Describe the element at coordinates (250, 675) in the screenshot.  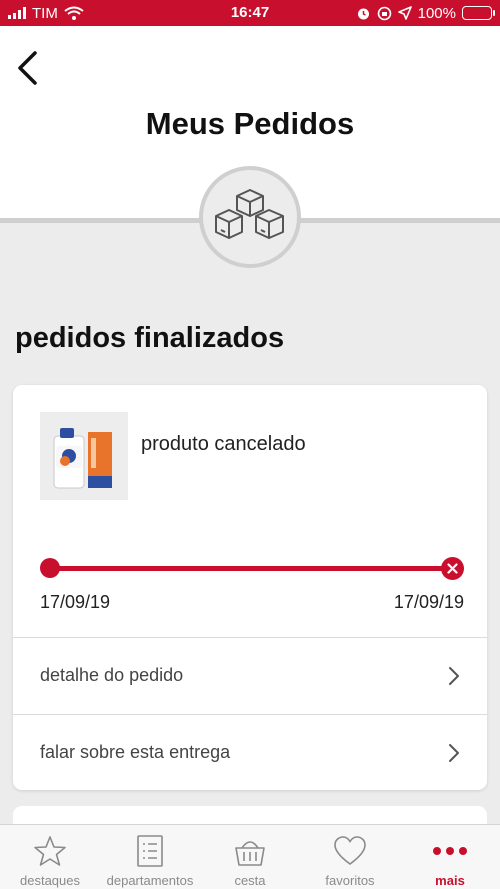
I see `order-detail-row: detalhe do pedido` at that location.